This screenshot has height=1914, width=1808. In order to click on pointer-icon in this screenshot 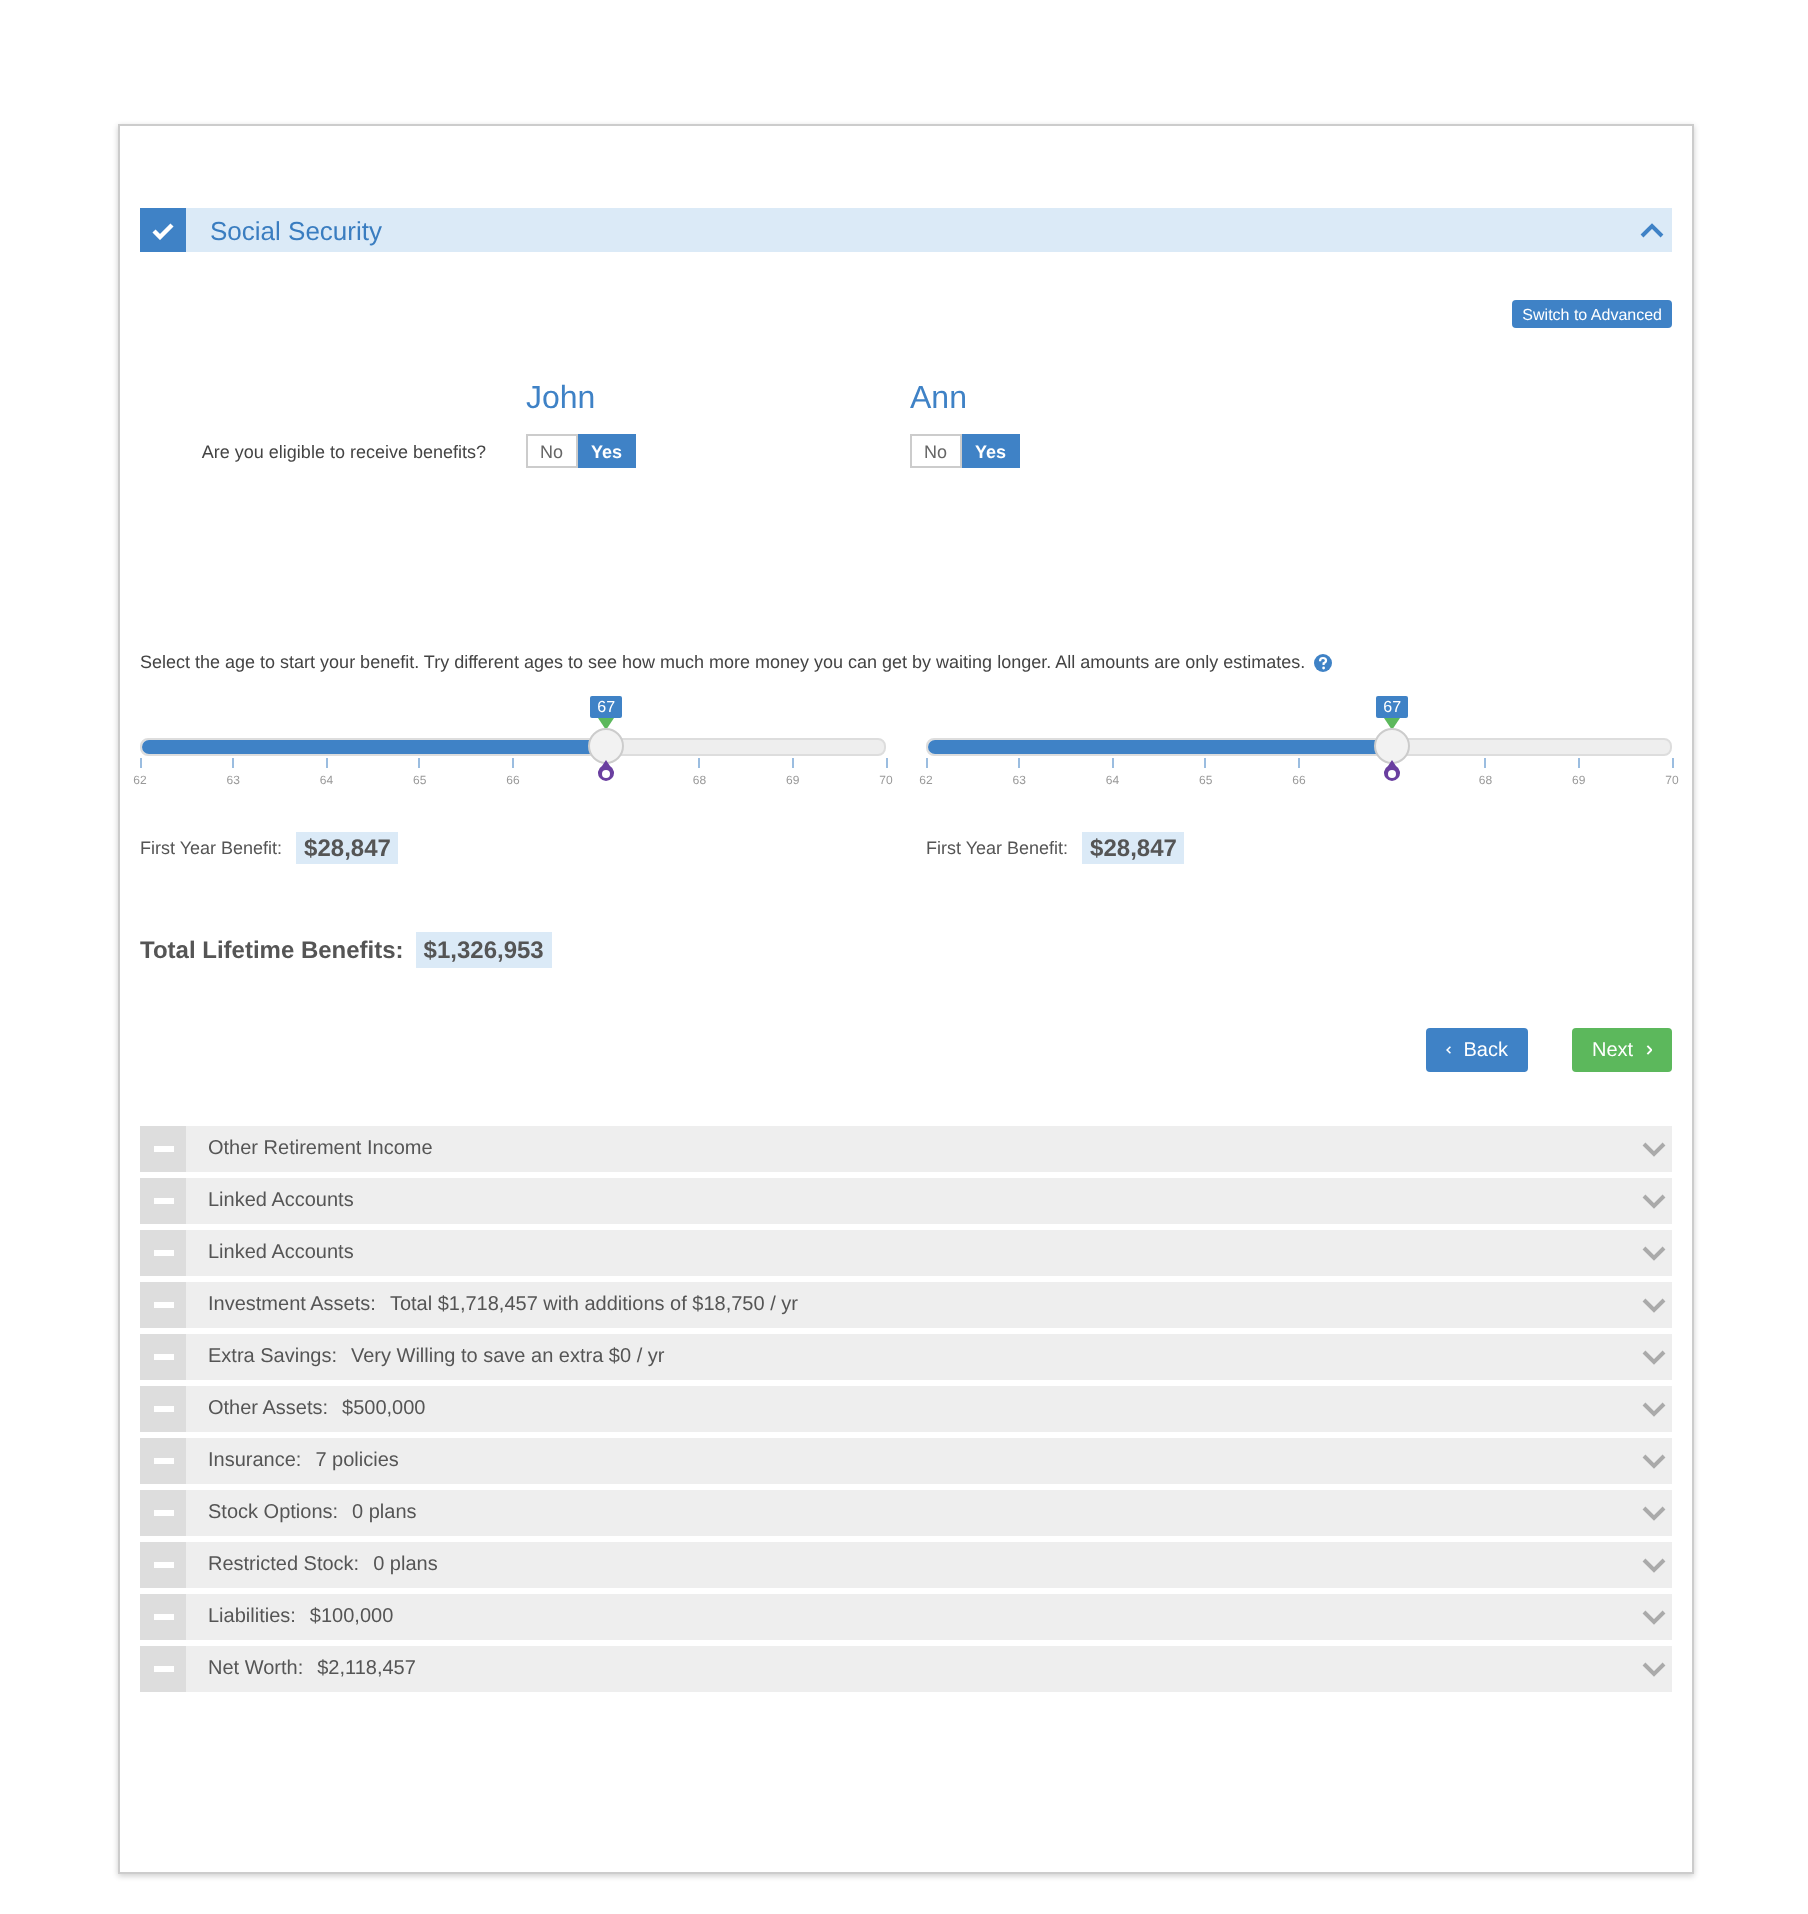, I will do `click(606, 724)`.